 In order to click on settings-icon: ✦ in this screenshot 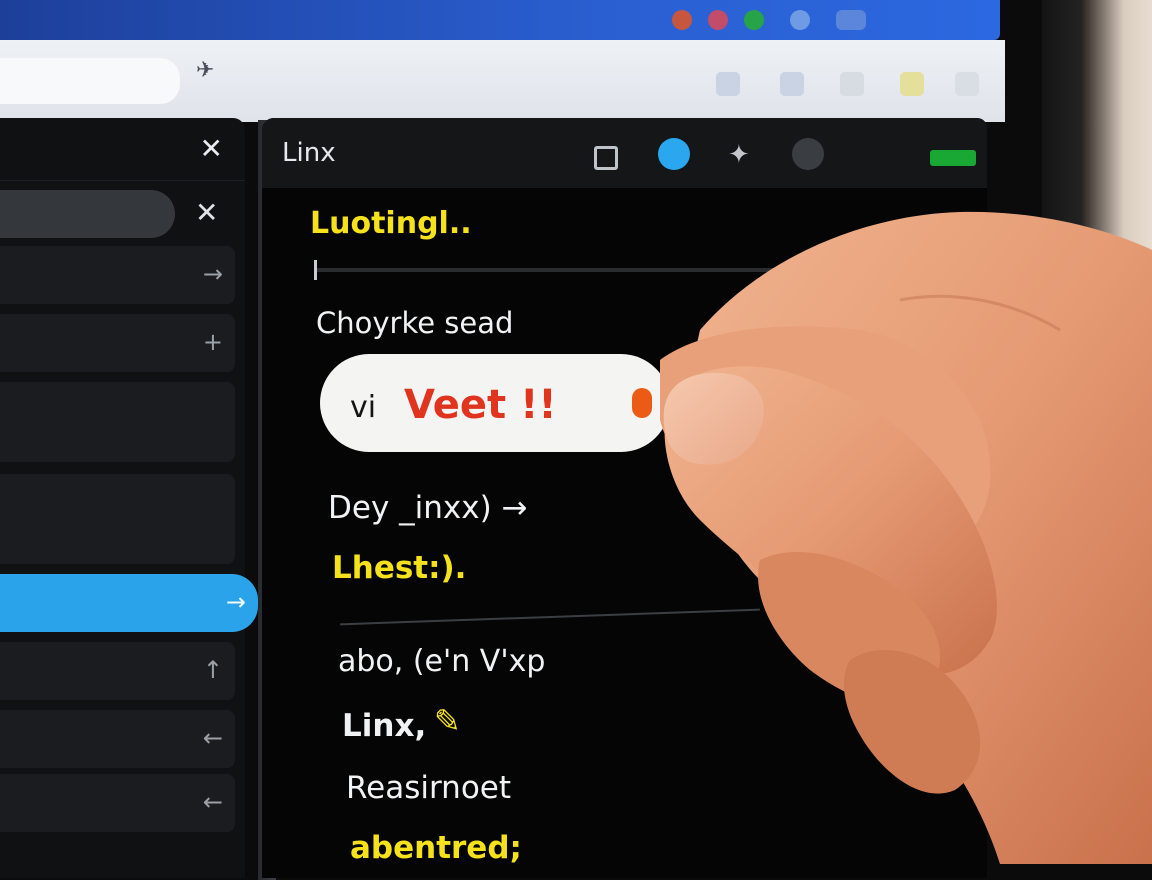, I will do `click(742, 155)`.